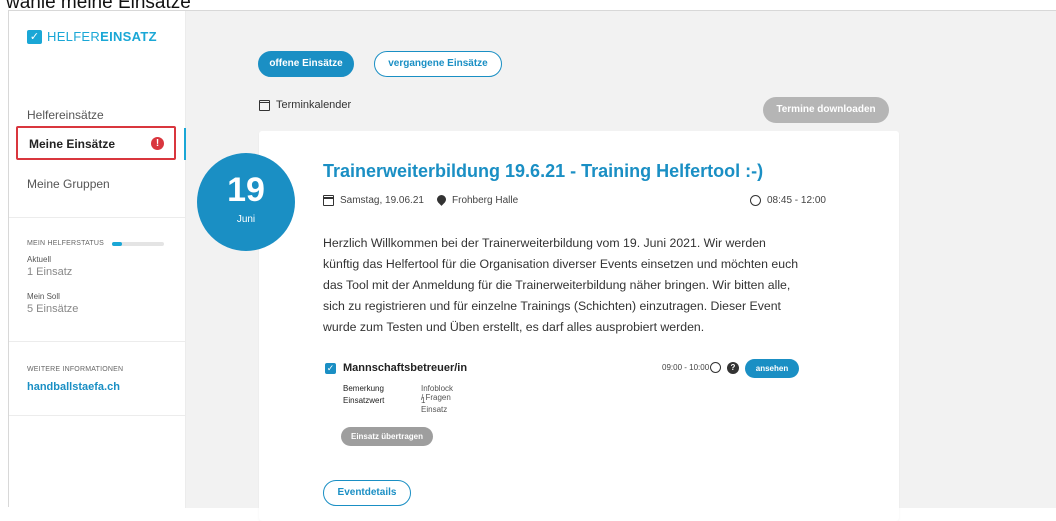 This screenshot has width=1056, height=521. What do you see at coordinates (50, 272) in the screenshot?
I see `current-value: 1 Einsatz` at bounding box center [50, 272].